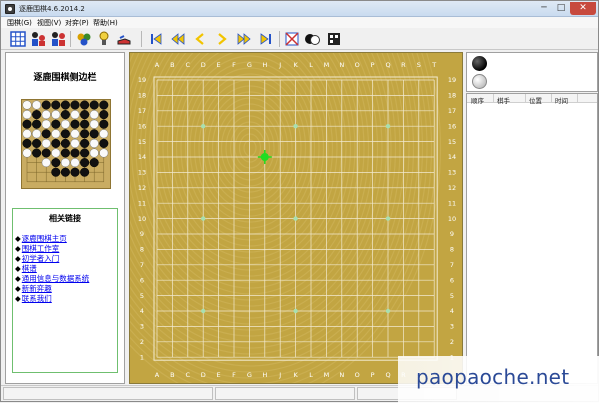 Image resolution: width=599 pixels, height=403 pixels. What do you see at coordinates (33, 298) in the screenshot?
I see `link-contact: ◆联系我们` at bounding box center [33, 298].